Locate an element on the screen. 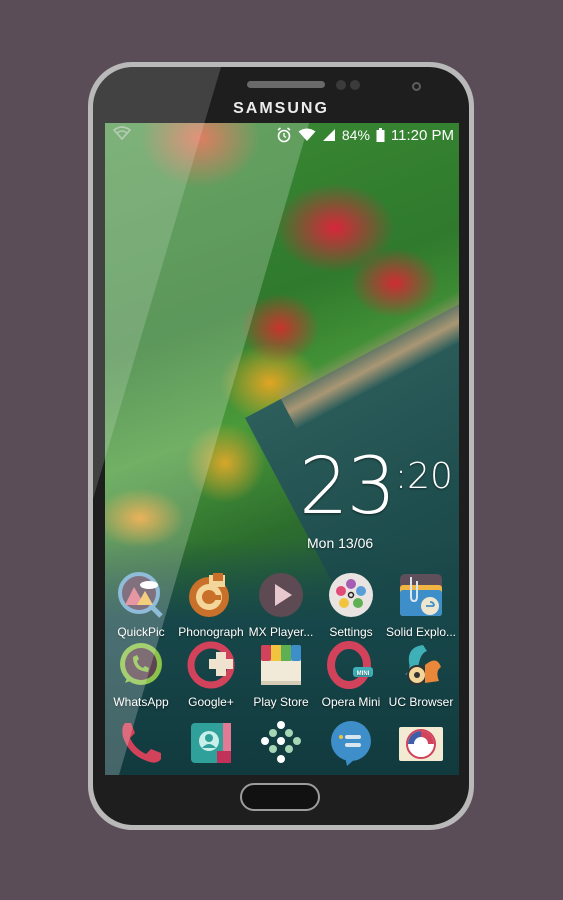 Image resolution: width=563 pixels, height=900 pixels. dock-fitbit is located at coordinates (281, 743).